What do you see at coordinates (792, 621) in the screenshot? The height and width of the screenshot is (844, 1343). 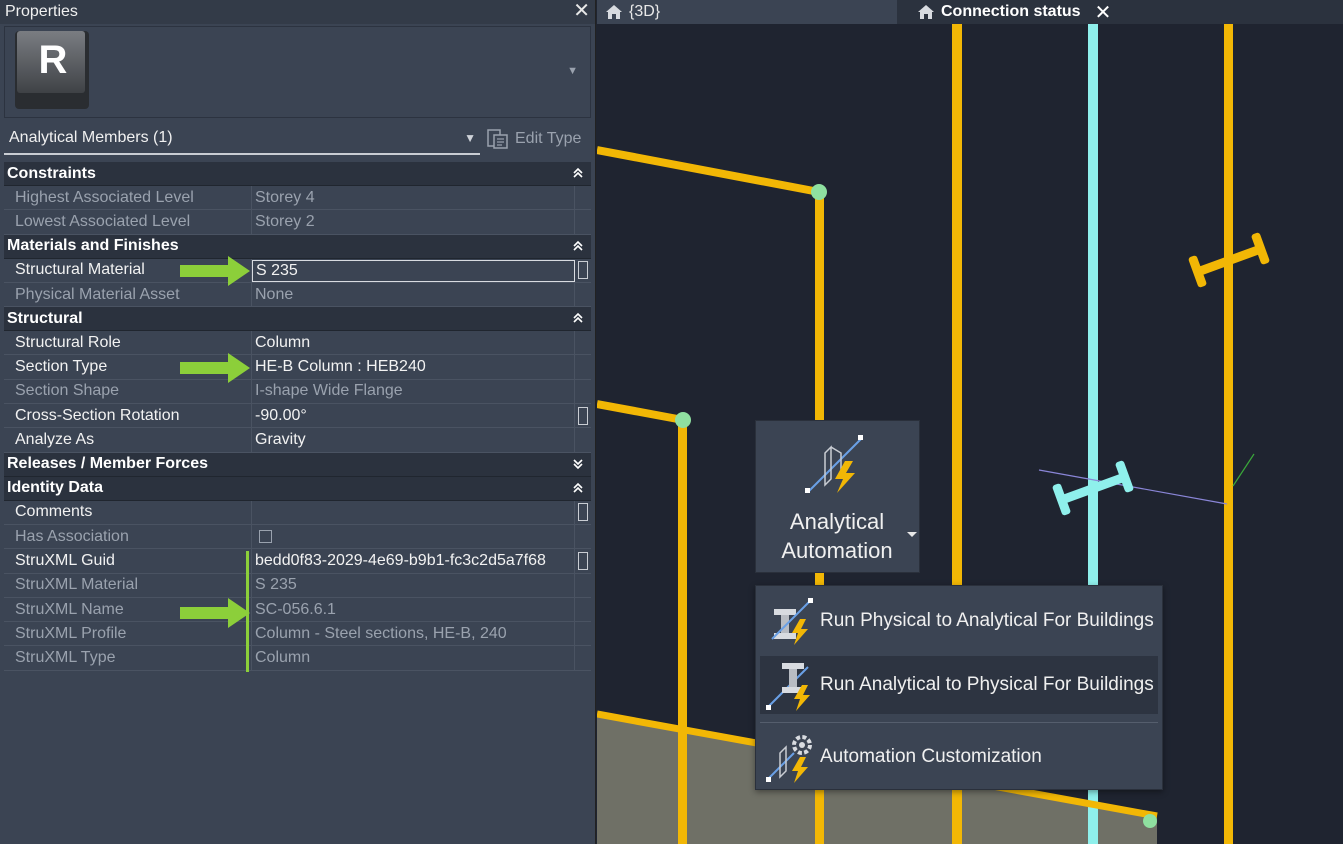 I see `physical-to-analytical-icon` at bounding box center [792, 621].